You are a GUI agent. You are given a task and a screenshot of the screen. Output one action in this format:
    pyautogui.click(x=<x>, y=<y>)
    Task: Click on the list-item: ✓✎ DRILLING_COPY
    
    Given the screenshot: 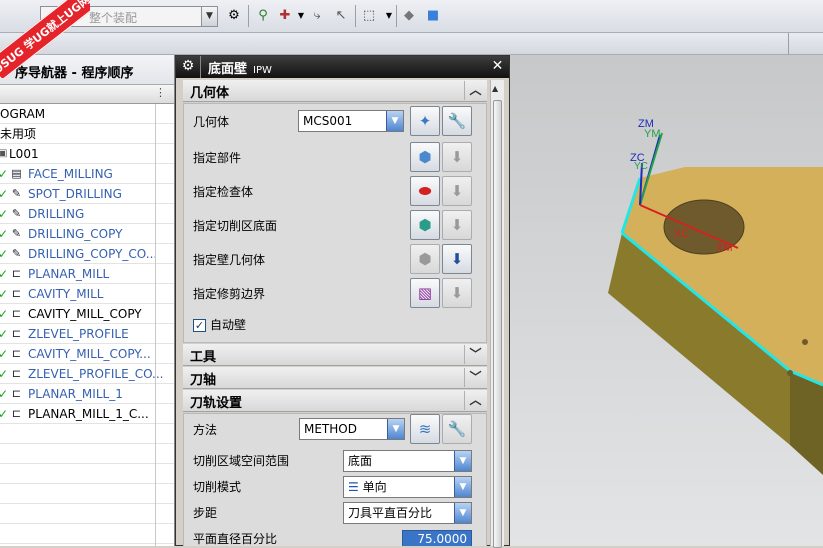 What is the action you would take?
    pyautogui.click(x=87, y=234)
    